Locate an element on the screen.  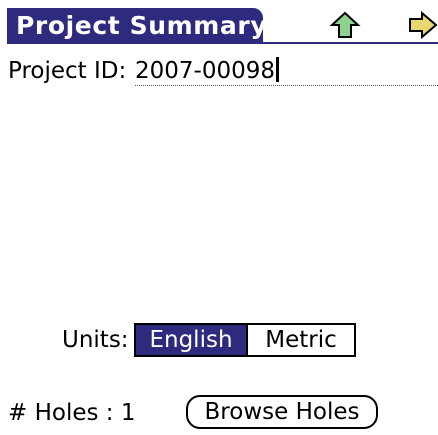
right-arrow-icon is located at coordinates (423, 25).